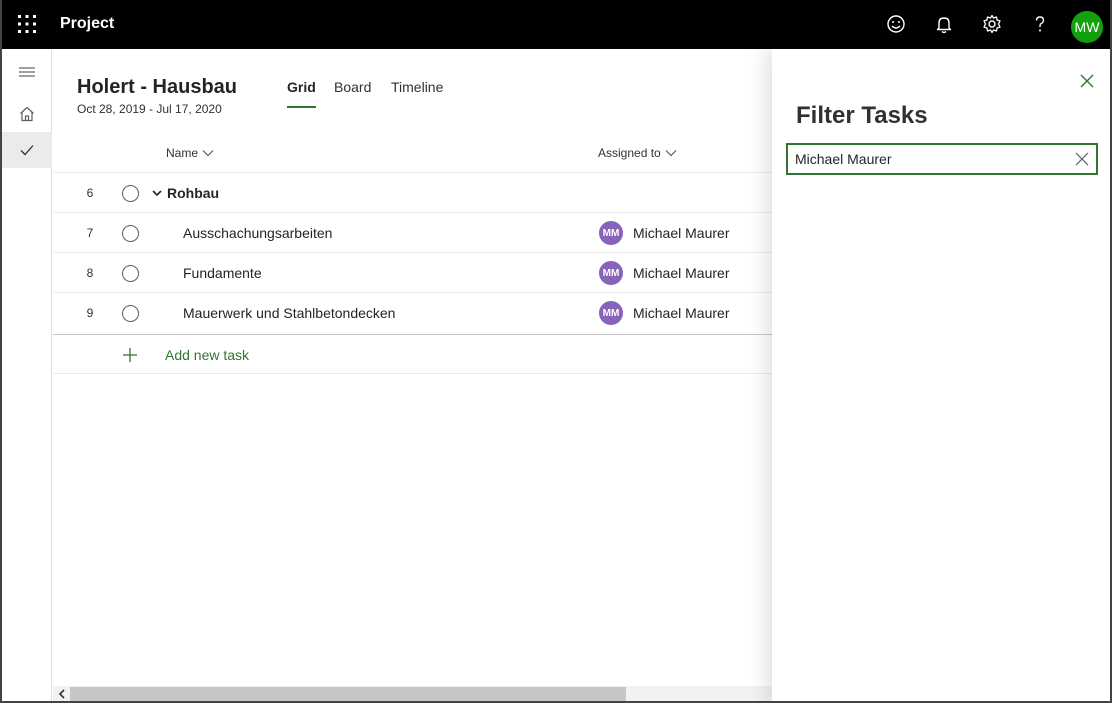  What do you see at coordinates (944, 24) in the screenshot?
I see `bell-icon` at bounding box center [944, 24].